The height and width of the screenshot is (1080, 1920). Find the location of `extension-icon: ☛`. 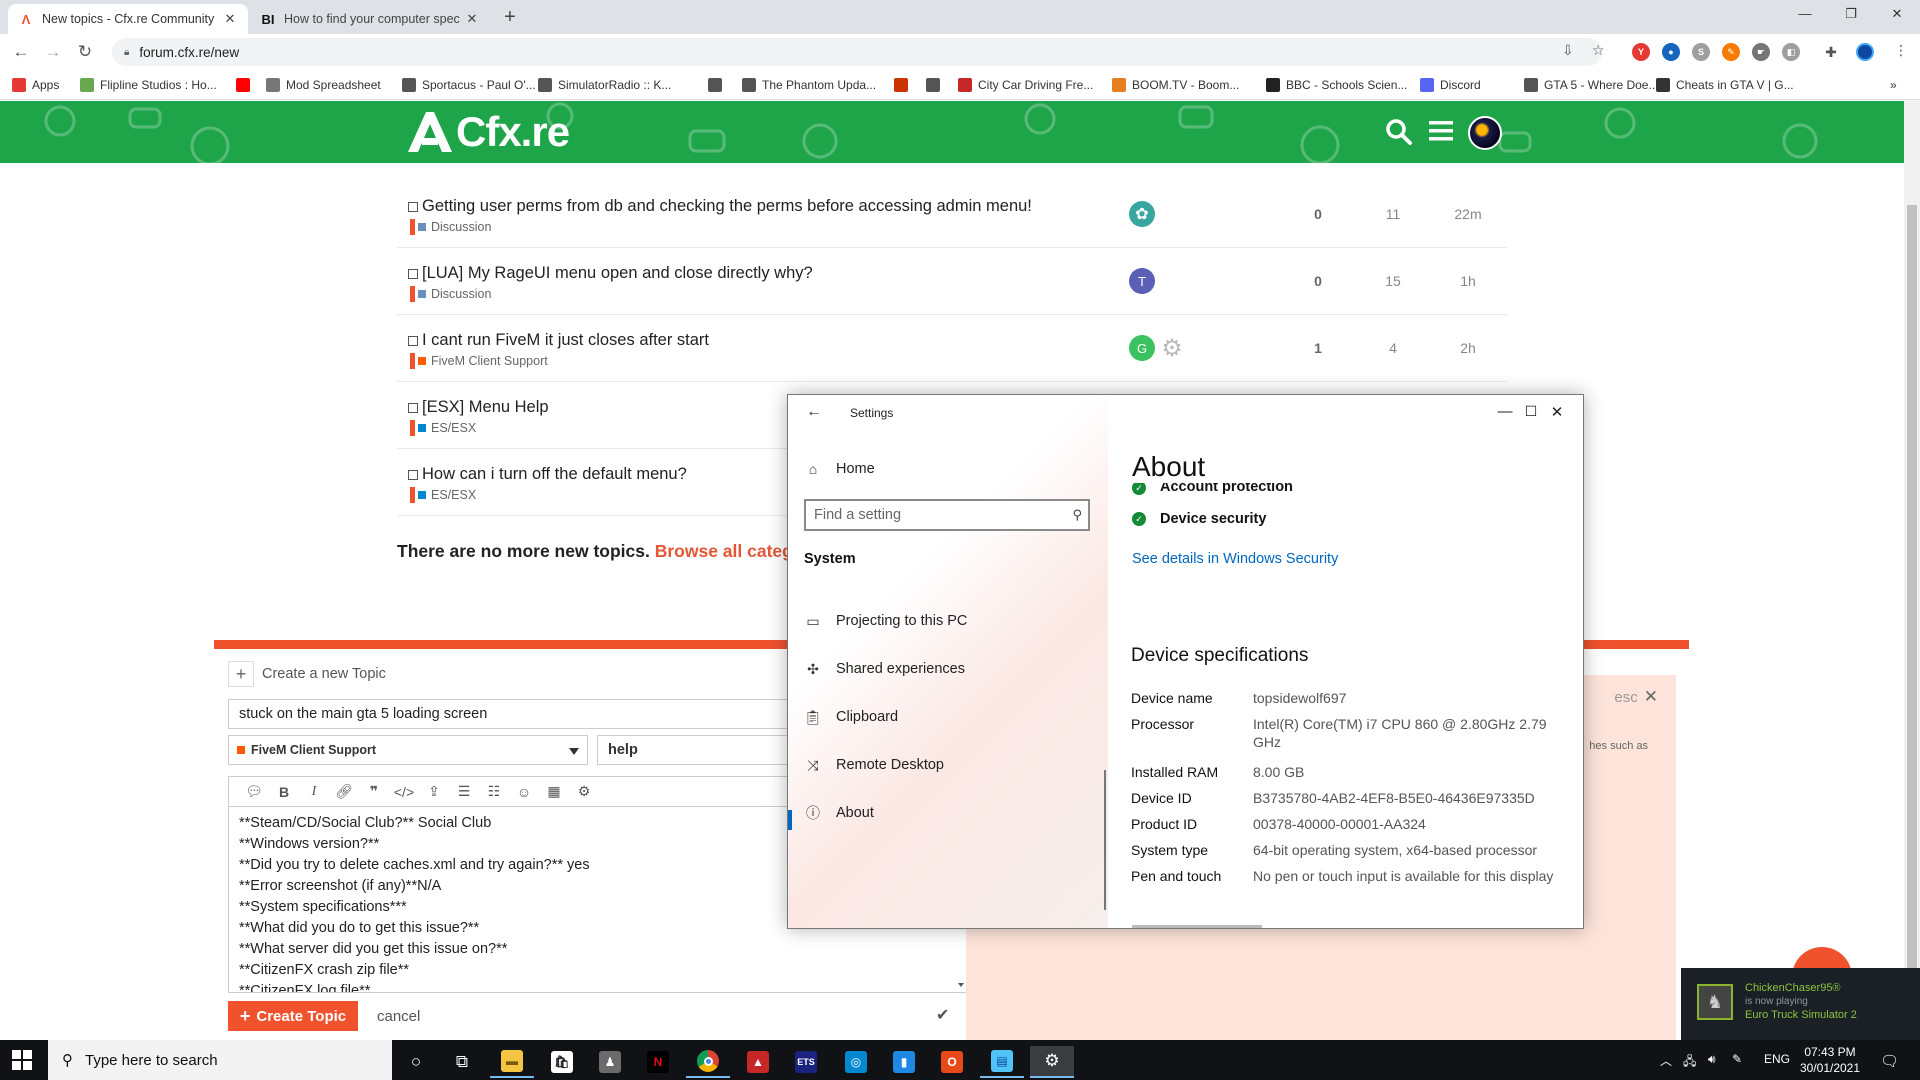

extension-icon: ☛ is located at coordinates (1761, 52).